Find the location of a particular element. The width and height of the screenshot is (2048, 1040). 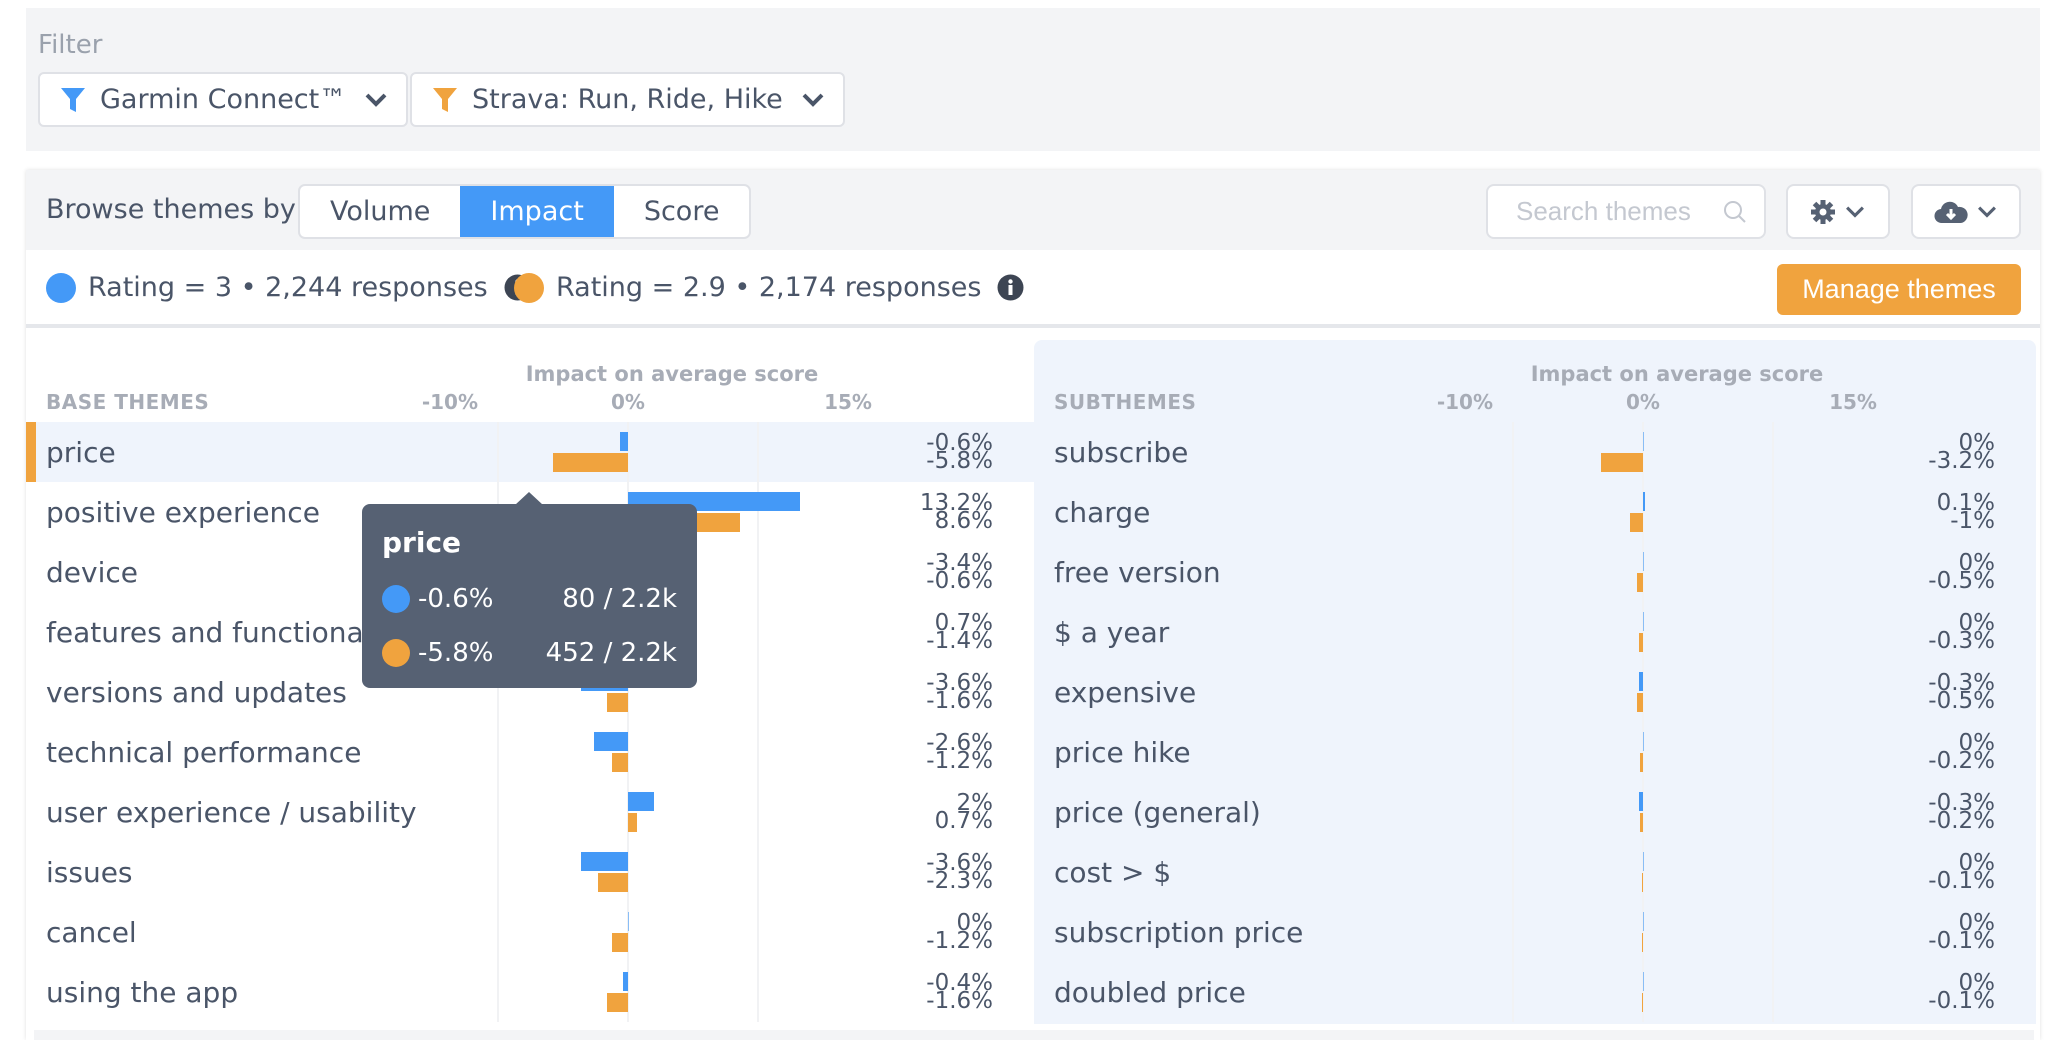

theme-row: expensive is located at coordinates (1535, 692).